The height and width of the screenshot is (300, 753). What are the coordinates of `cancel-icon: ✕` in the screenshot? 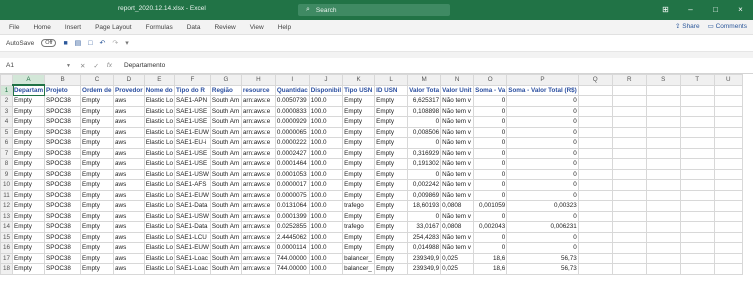 It's located at (82, 66).